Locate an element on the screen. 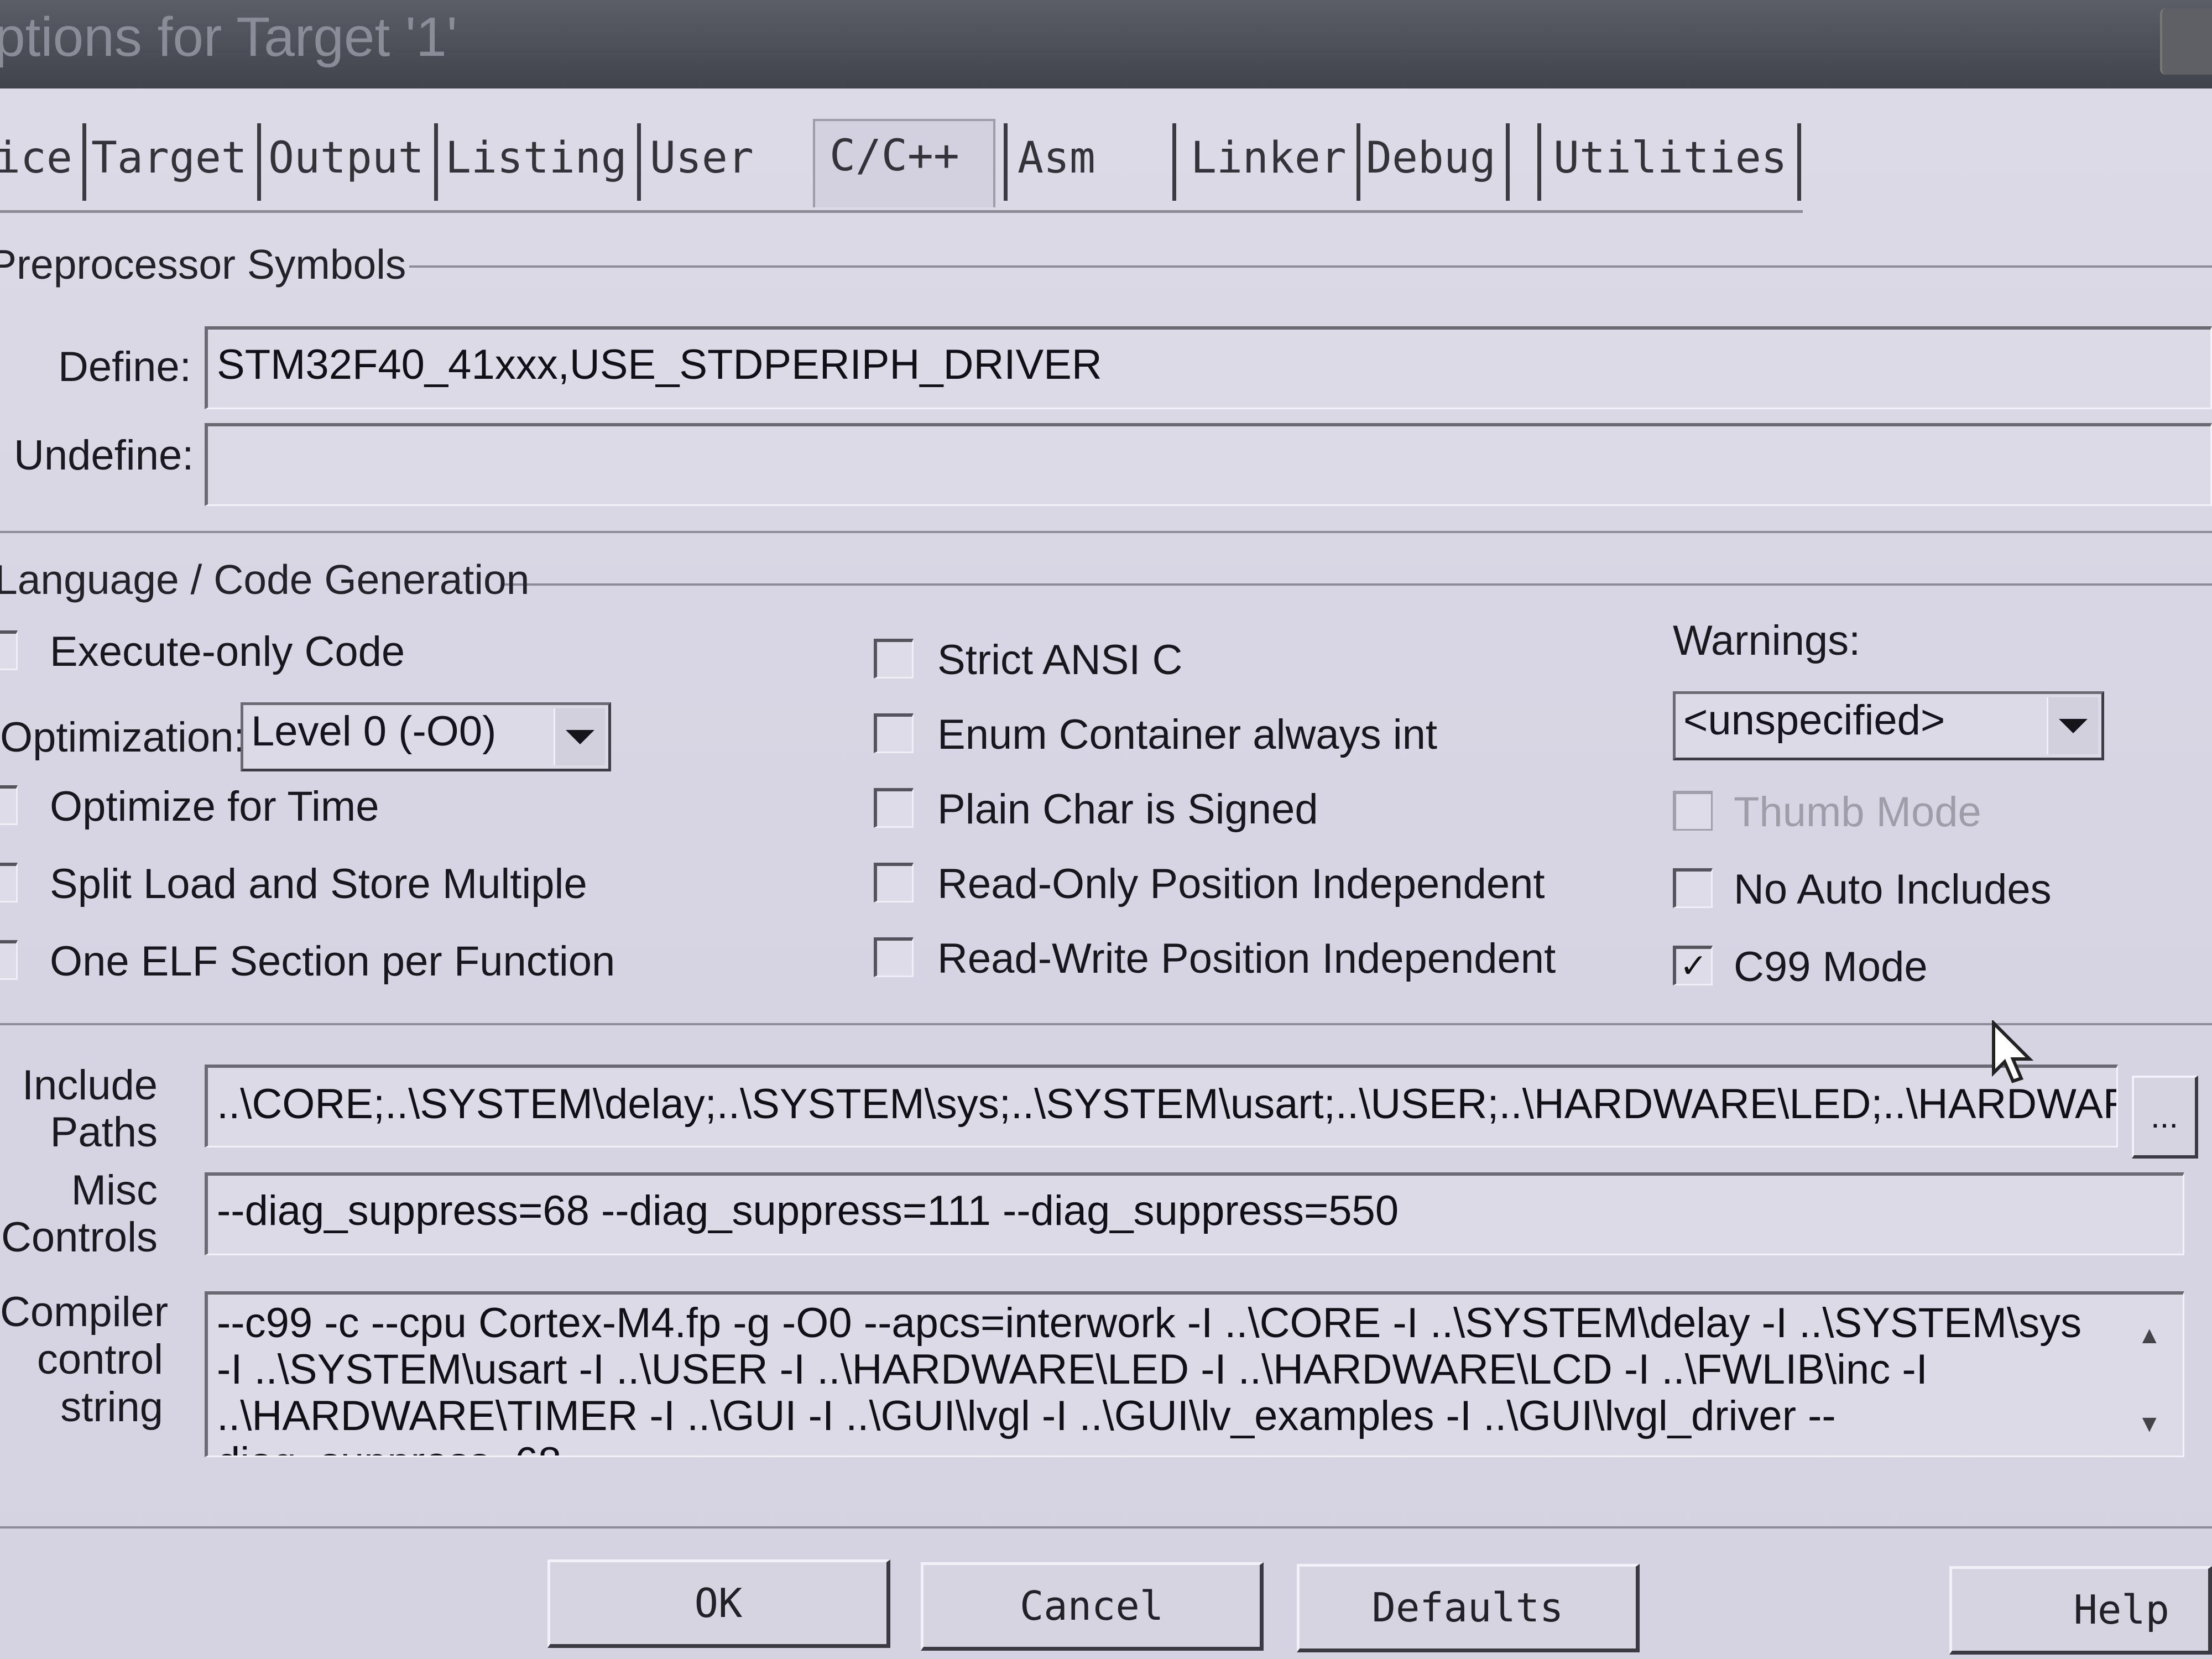 This screenshot has width=2212, height=1659. strict-ansi-label: Strict ANSI C is located at coordinates (1060, 660).